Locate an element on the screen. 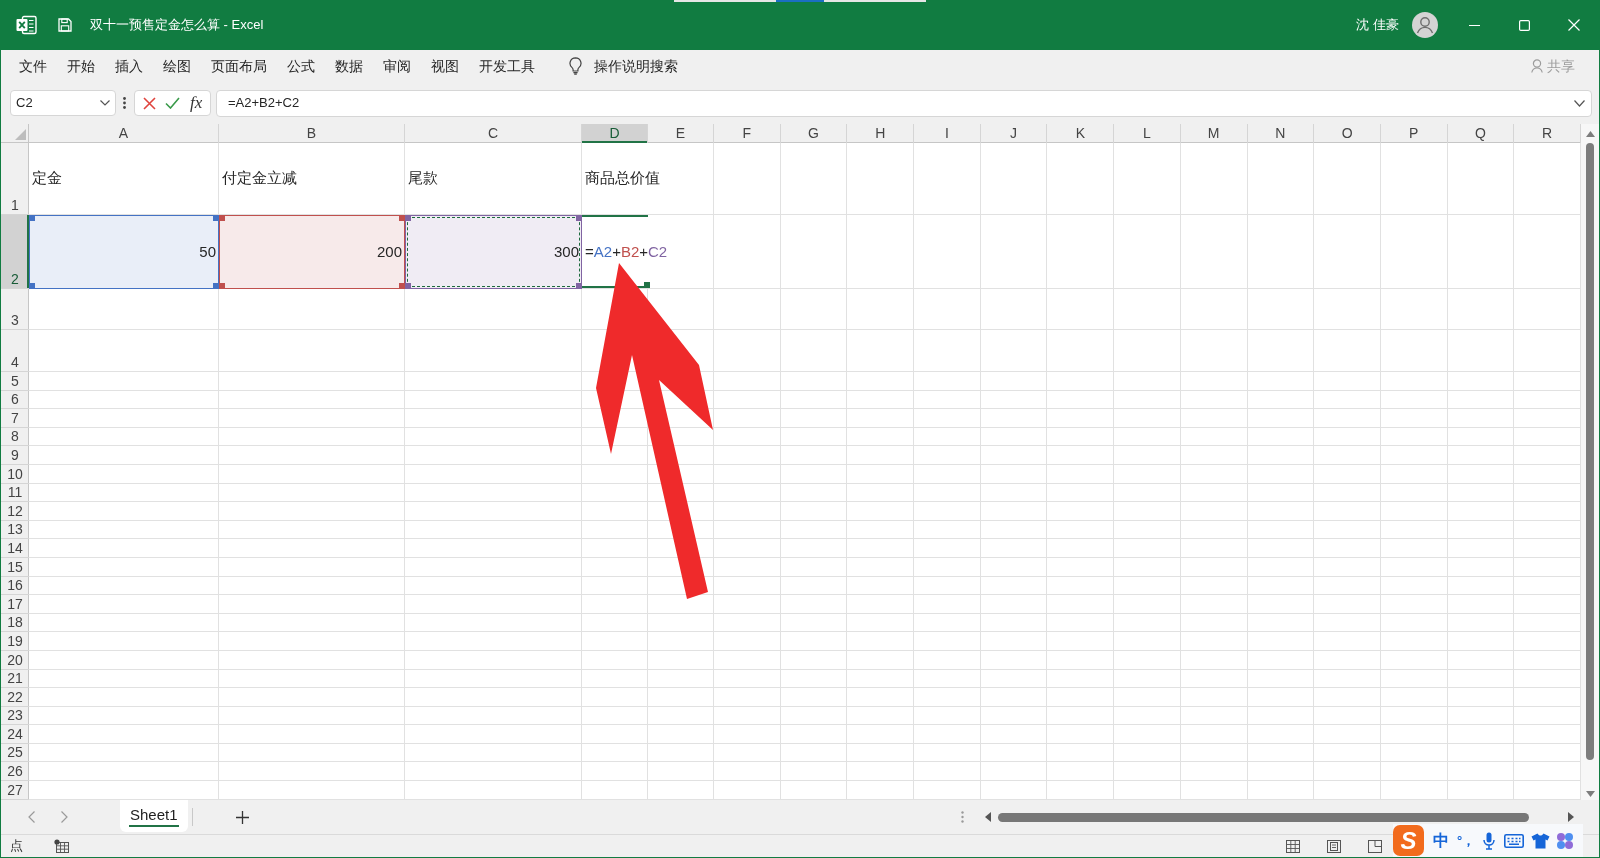 The width and height of the screenshot is (1600, 858). plus-icon is located at coordinates (242, 817).